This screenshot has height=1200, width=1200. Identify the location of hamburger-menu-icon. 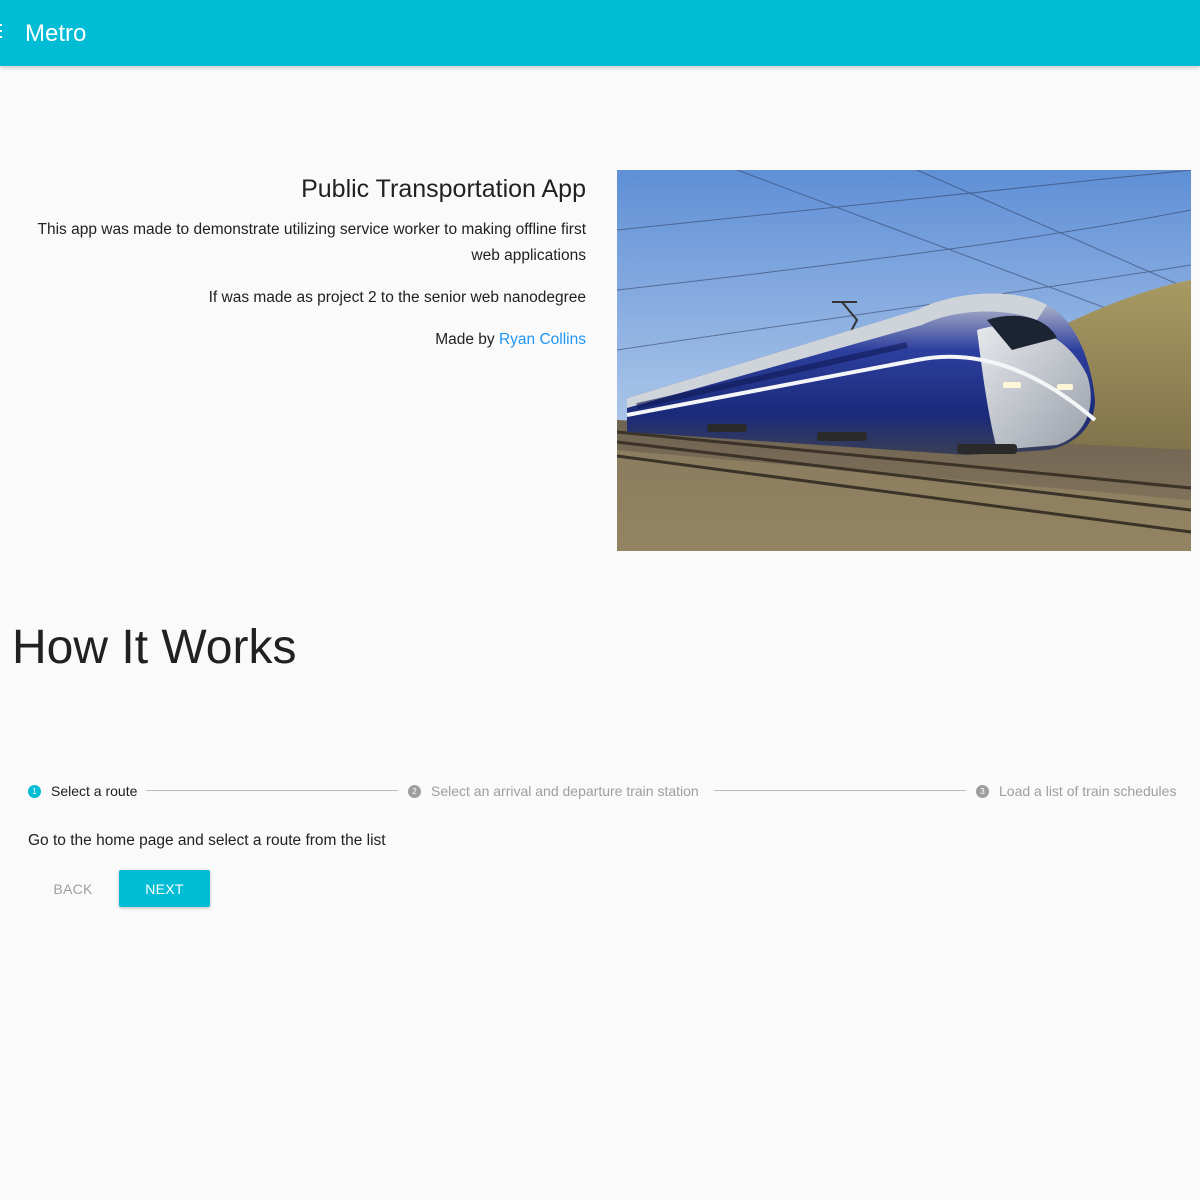
(2, 33).